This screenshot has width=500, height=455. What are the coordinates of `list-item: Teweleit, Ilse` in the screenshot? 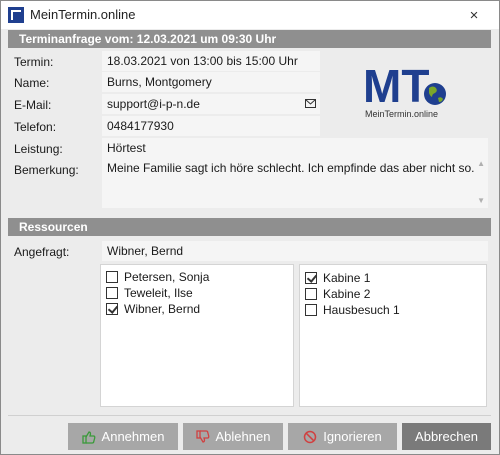 It's located at (149, 293).